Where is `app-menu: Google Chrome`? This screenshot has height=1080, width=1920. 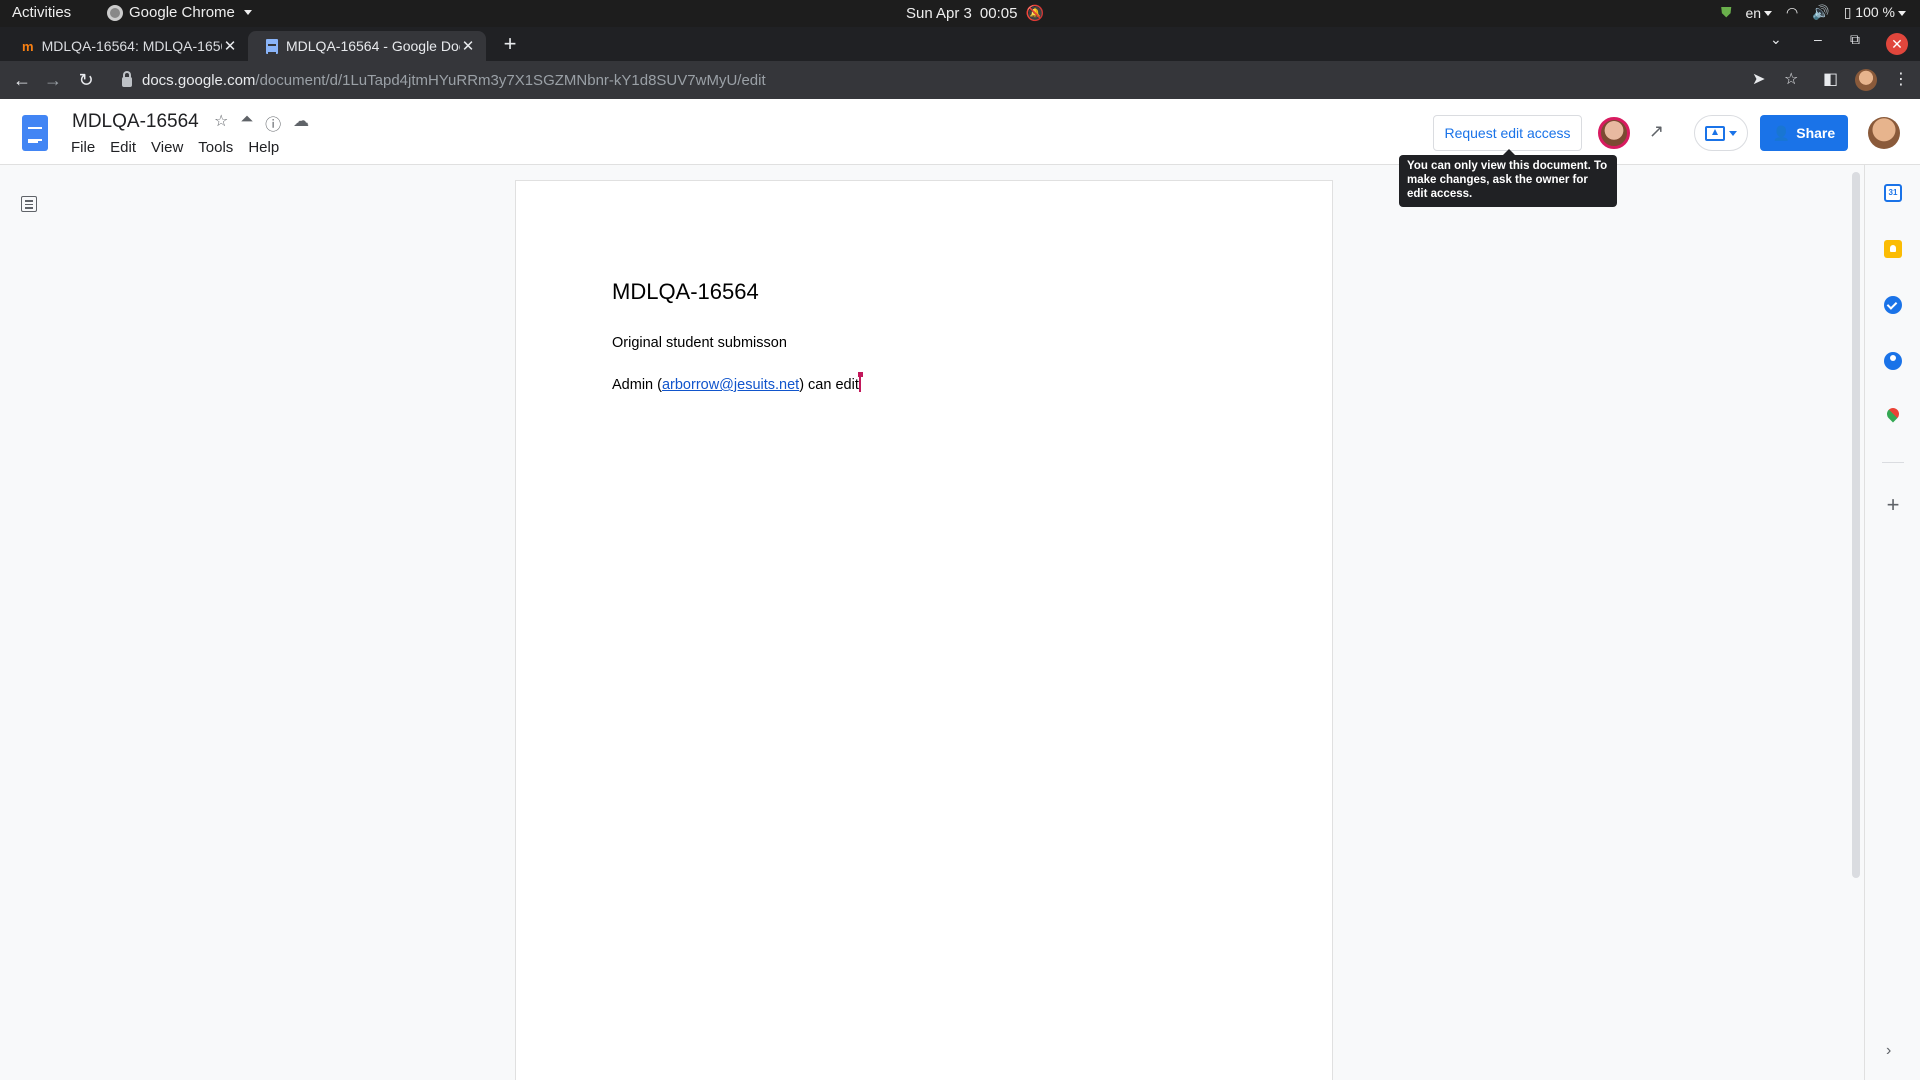 app-menu: Google Chrome is located at coordinates (179, 12).